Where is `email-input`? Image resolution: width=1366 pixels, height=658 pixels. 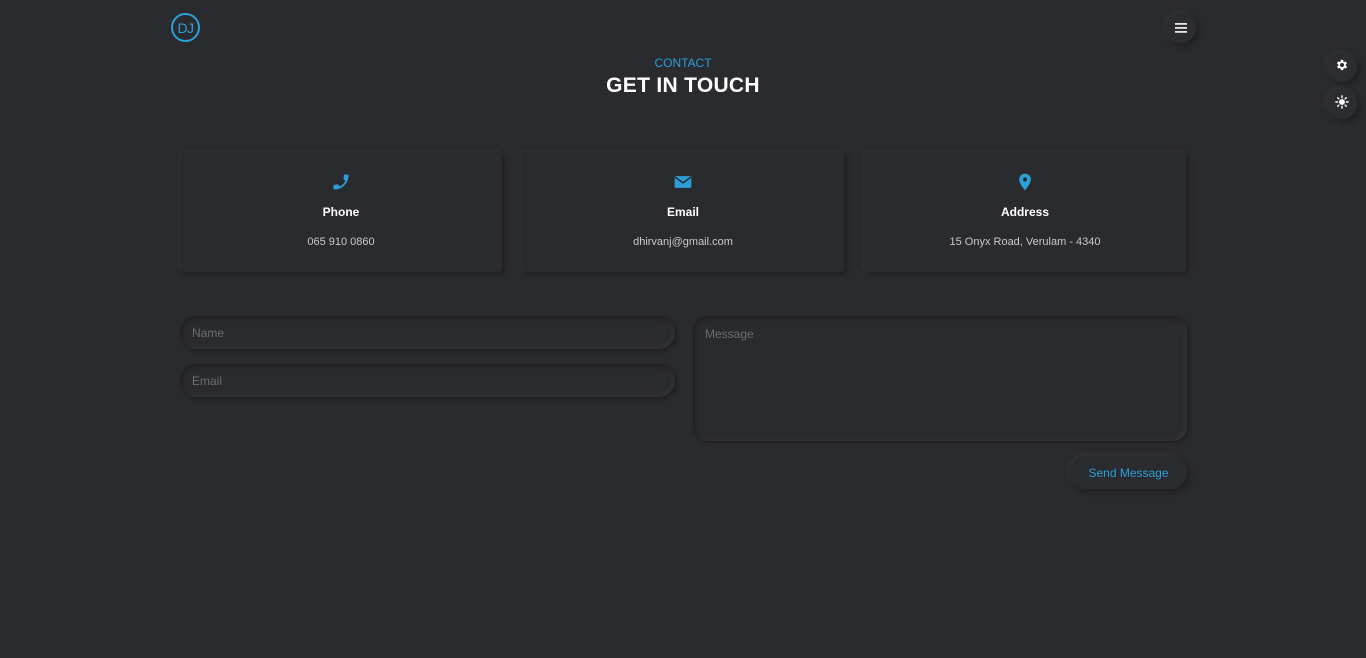 email-input is located at coordinates (427, 380).